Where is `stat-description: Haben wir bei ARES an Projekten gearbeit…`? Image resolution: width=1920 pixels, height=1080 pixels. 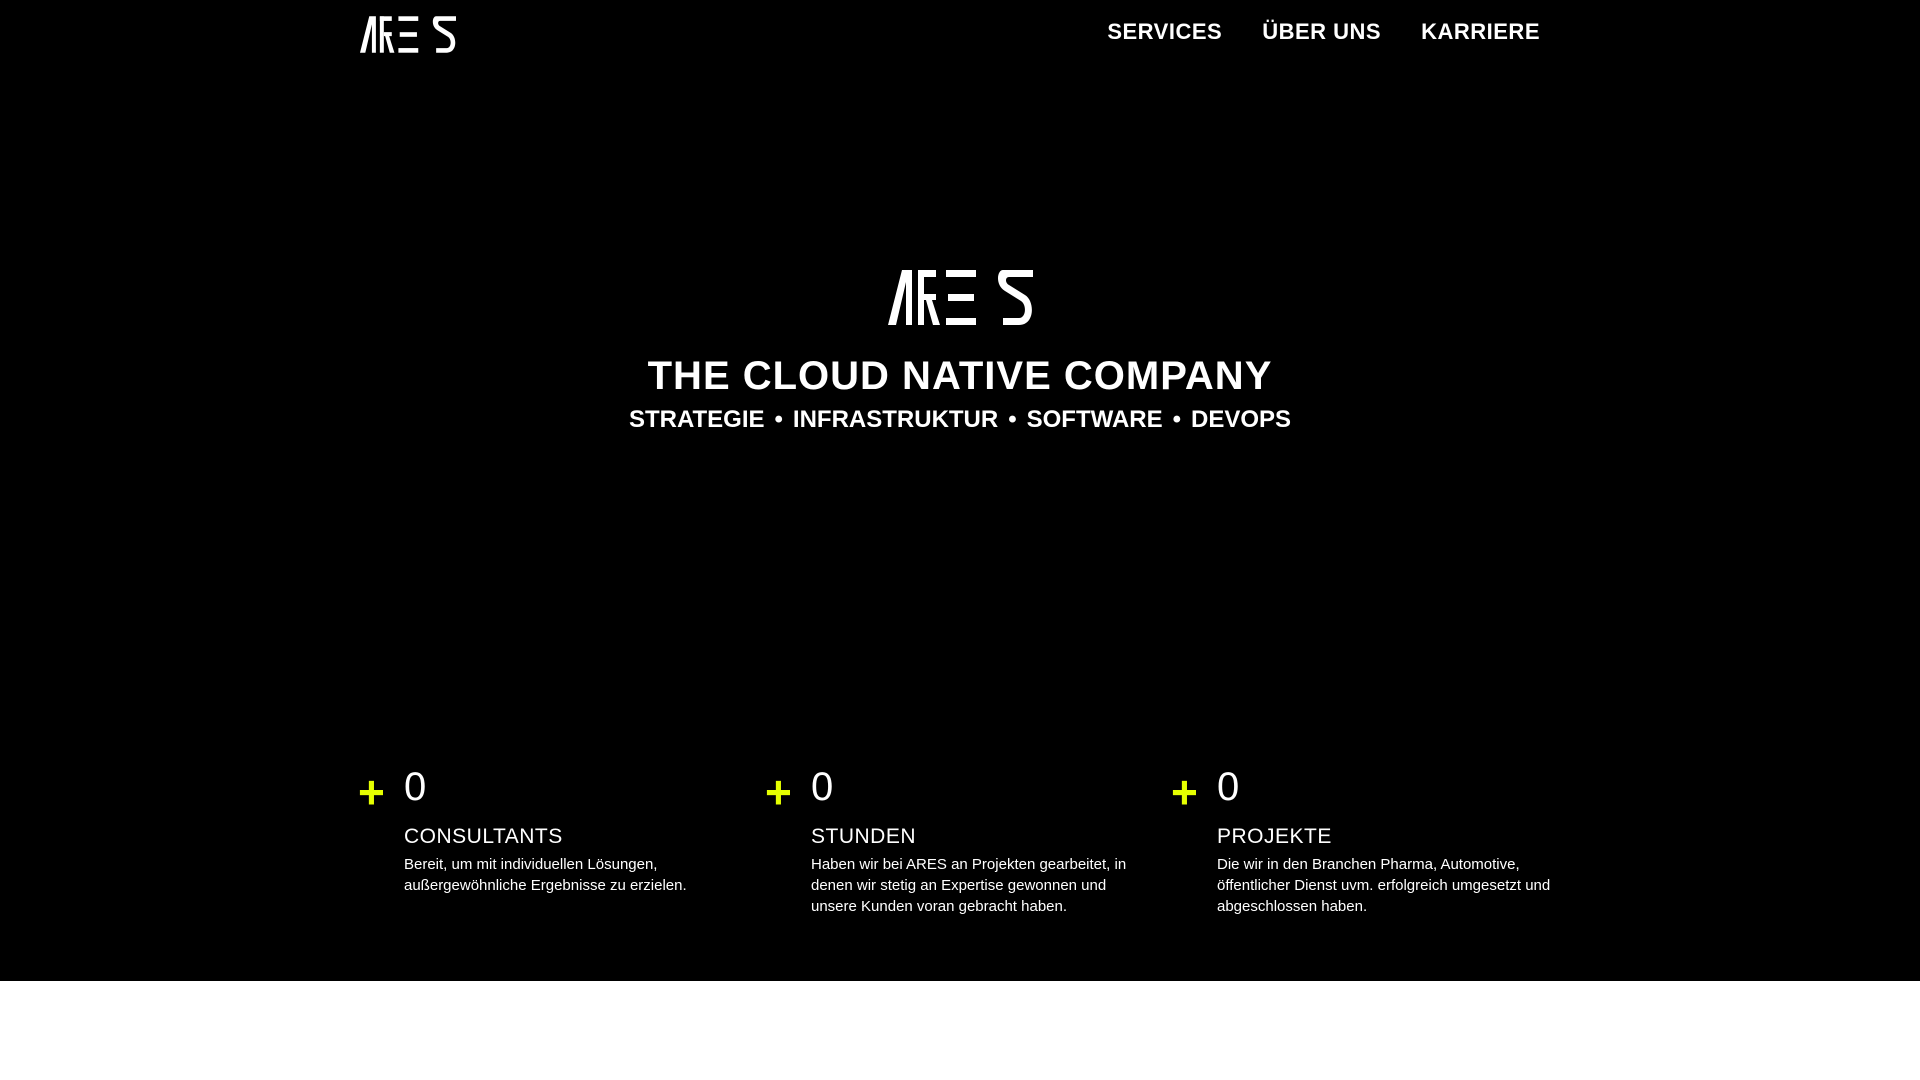 stat-description: Haben wir bei ARES an Projekten gearbeit… is located at coordinates (969, 885).